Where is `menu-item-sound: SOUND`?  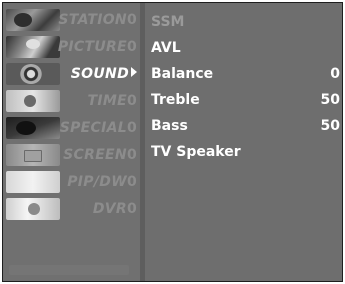 menu-item-sound: SOUND is located at coordinates (71, 74).